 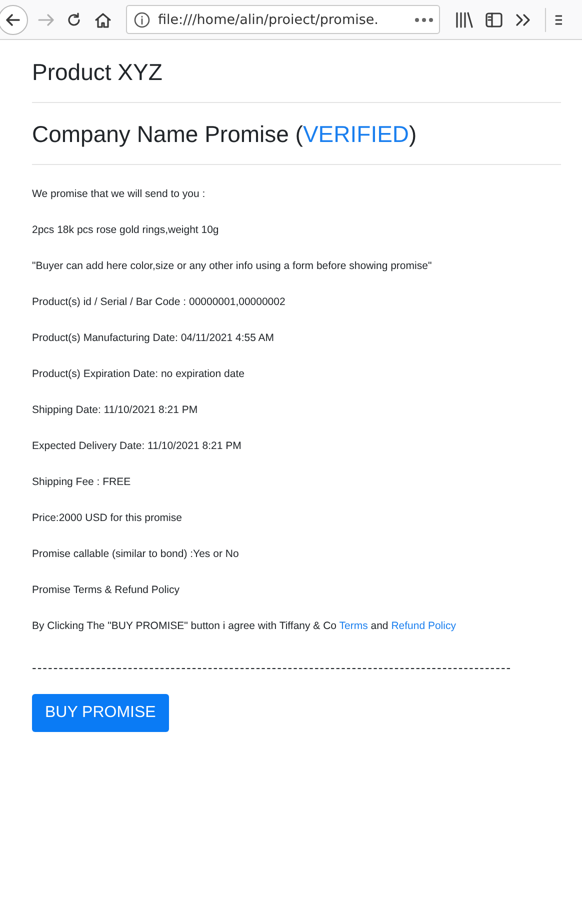 What do you see at coordinates (136, 554) in the screenshot?
I see `promise-text: Promise callable (similar to bond) :Yes or No` at bounding box center [136, 554].